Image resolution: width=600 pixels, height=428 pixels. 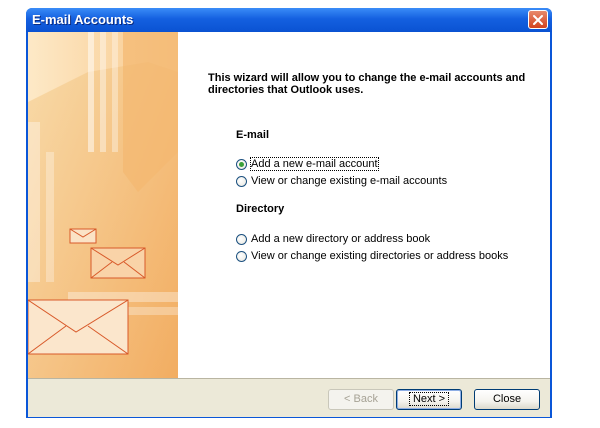 I want to click on next-button: Next >, so click(x=429, y=399).